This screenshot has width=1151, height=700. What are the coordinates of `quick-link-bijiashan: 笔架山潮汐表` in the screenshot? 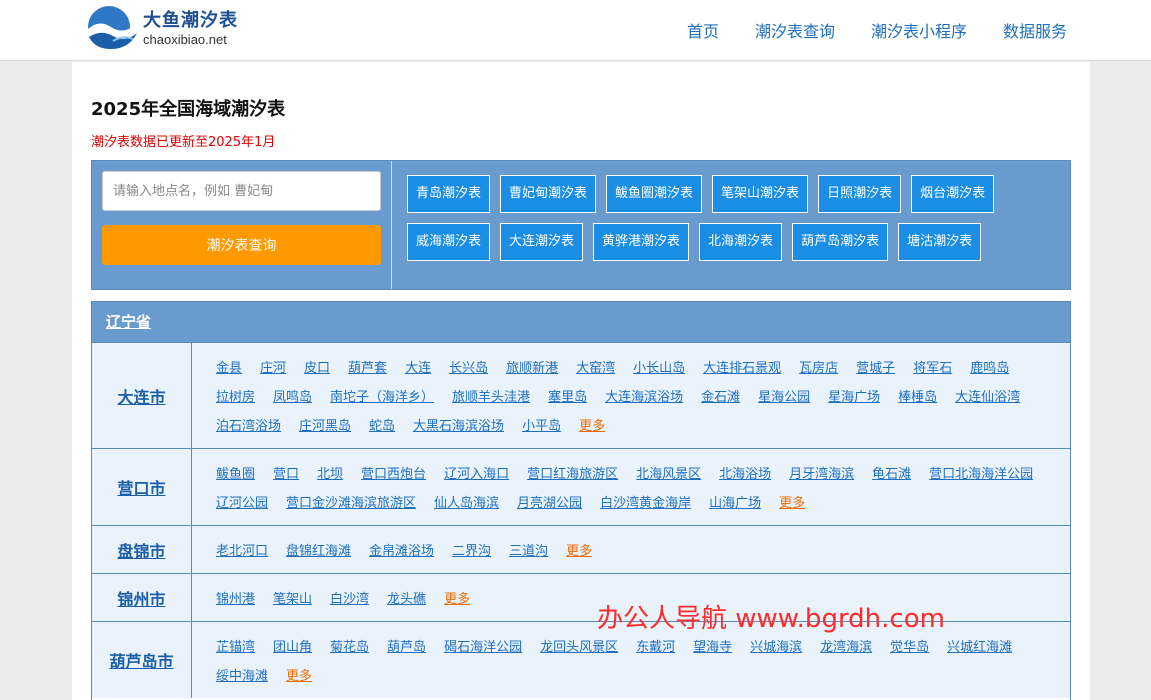 It's located at (760, 194).